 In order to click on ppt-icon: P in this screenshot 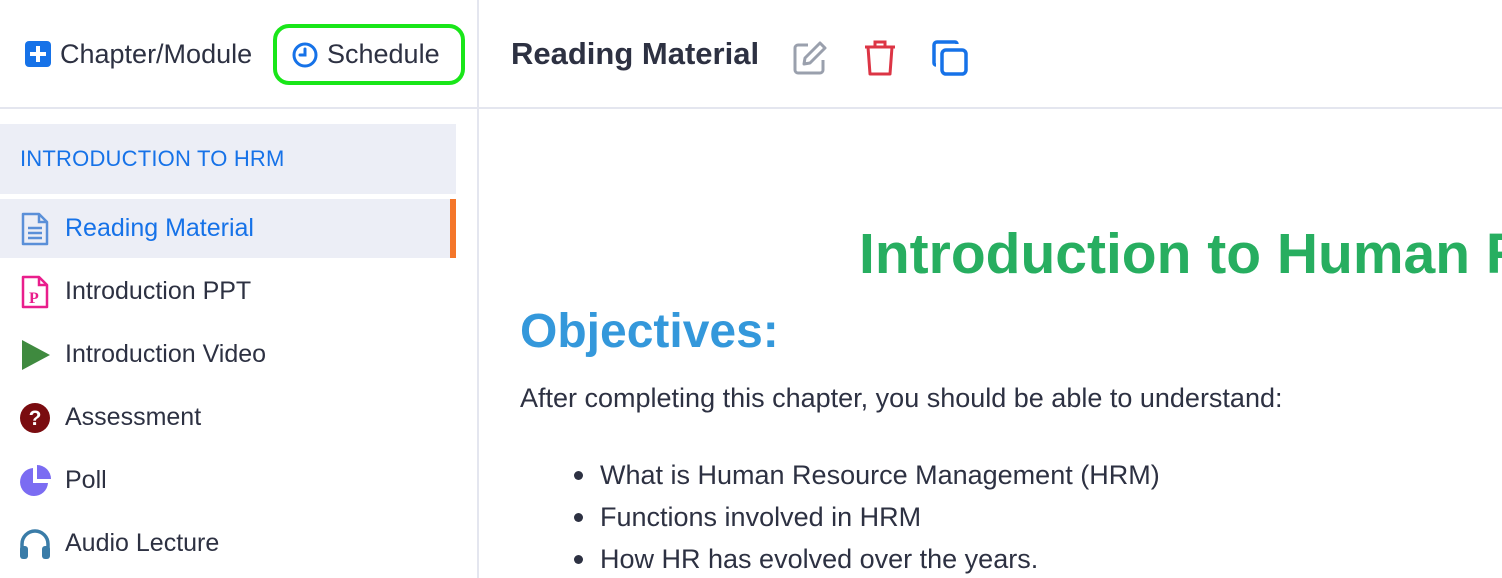, I will do `click(35, 292)`.